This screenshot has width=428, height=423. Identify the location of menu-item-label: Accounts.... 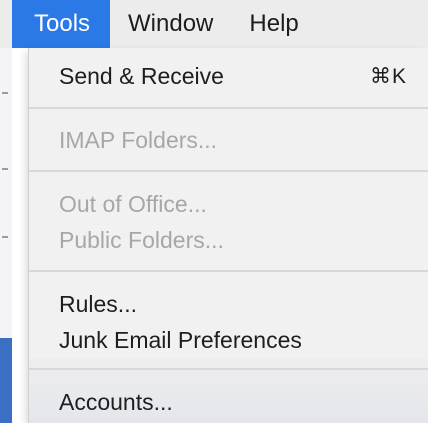
(116, 401).